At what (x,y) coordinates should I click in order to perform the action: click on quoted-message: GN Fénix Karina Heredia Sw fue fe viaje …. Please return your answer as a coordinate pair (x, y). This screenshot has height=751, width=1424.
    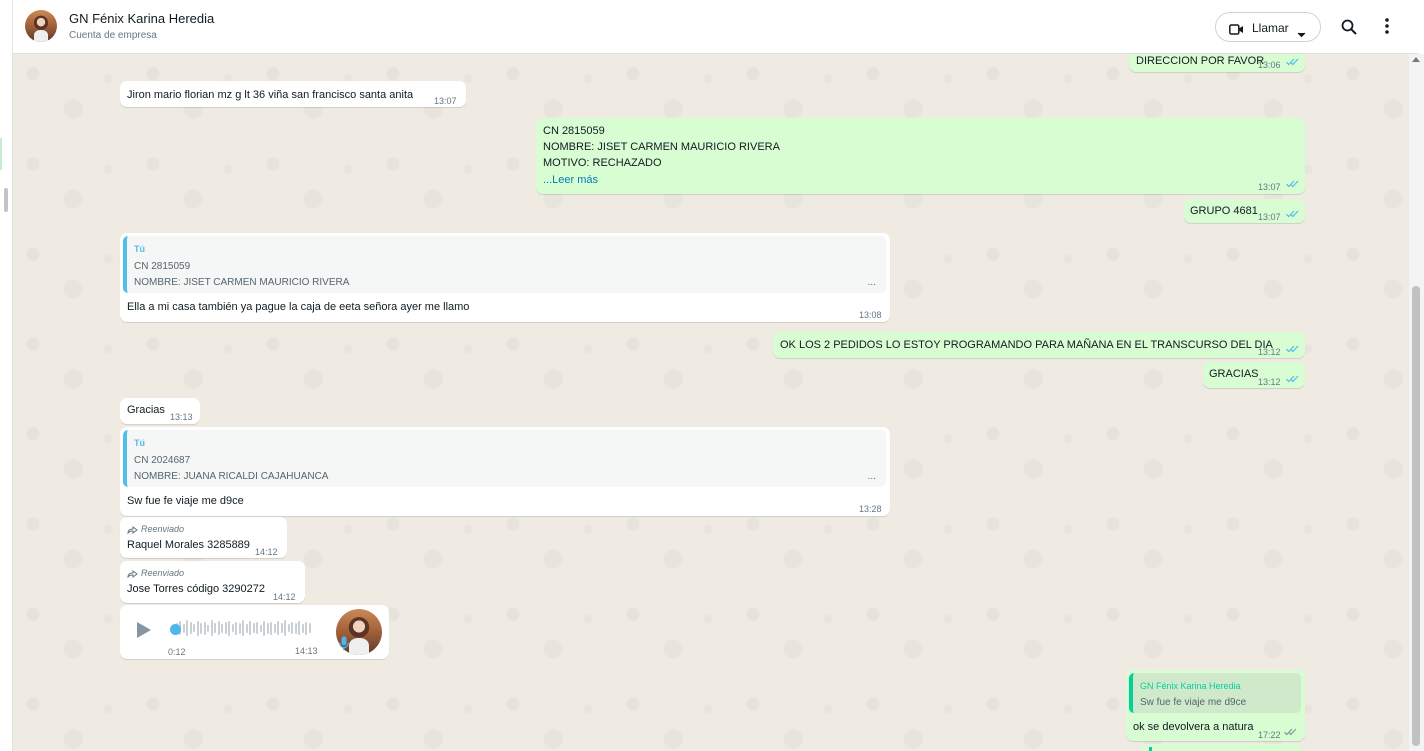
    Looking at the image, I should click on (1215, 693).